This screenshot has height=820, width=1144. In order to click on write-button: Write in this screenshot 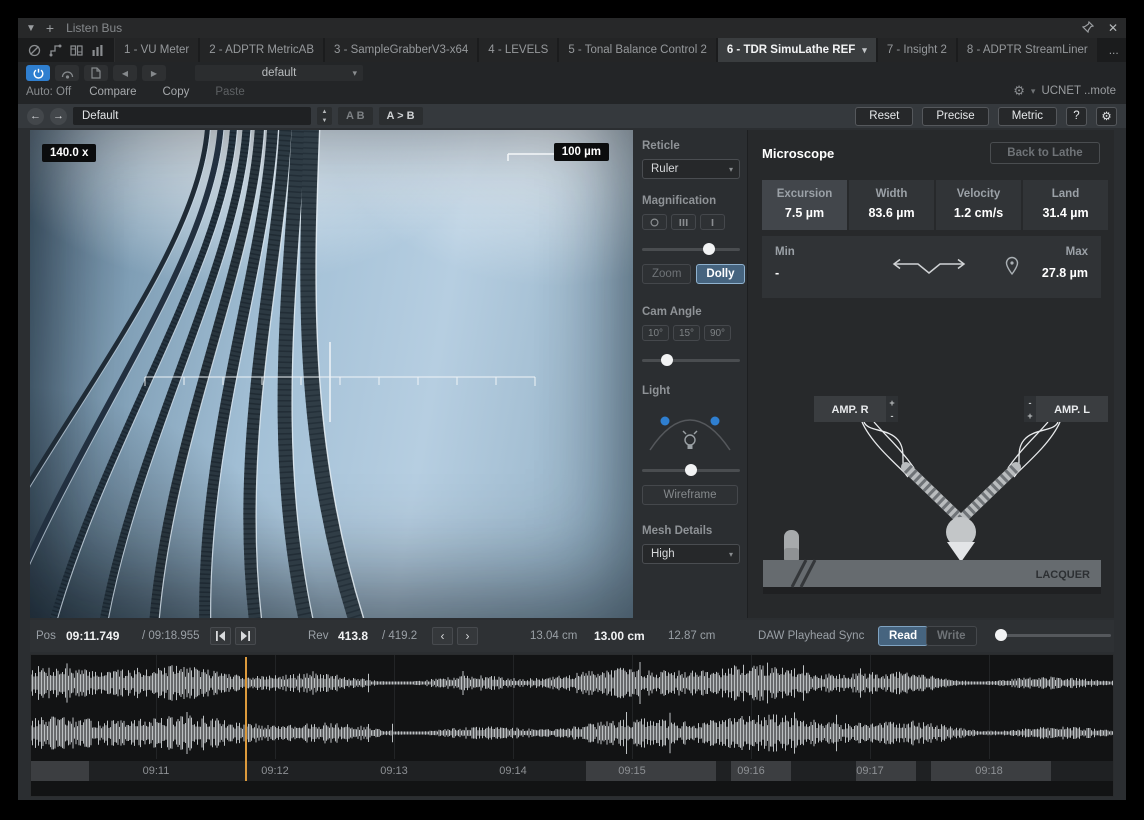, I will do `click(951, 636)`.